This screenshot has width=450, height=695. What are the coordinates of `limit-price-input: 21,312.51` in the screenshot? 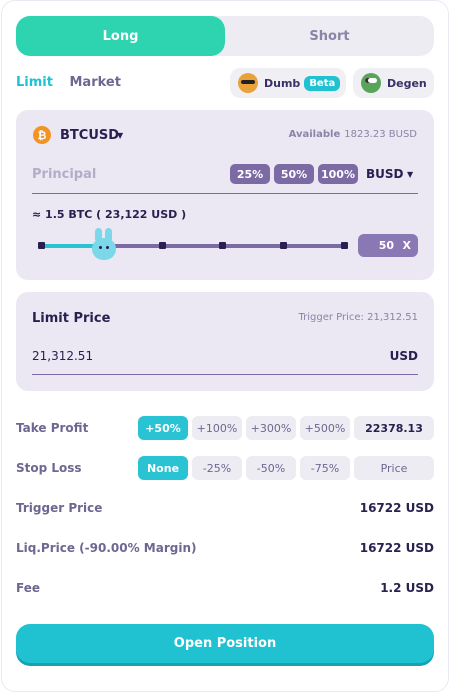 It's located at (62, 356).